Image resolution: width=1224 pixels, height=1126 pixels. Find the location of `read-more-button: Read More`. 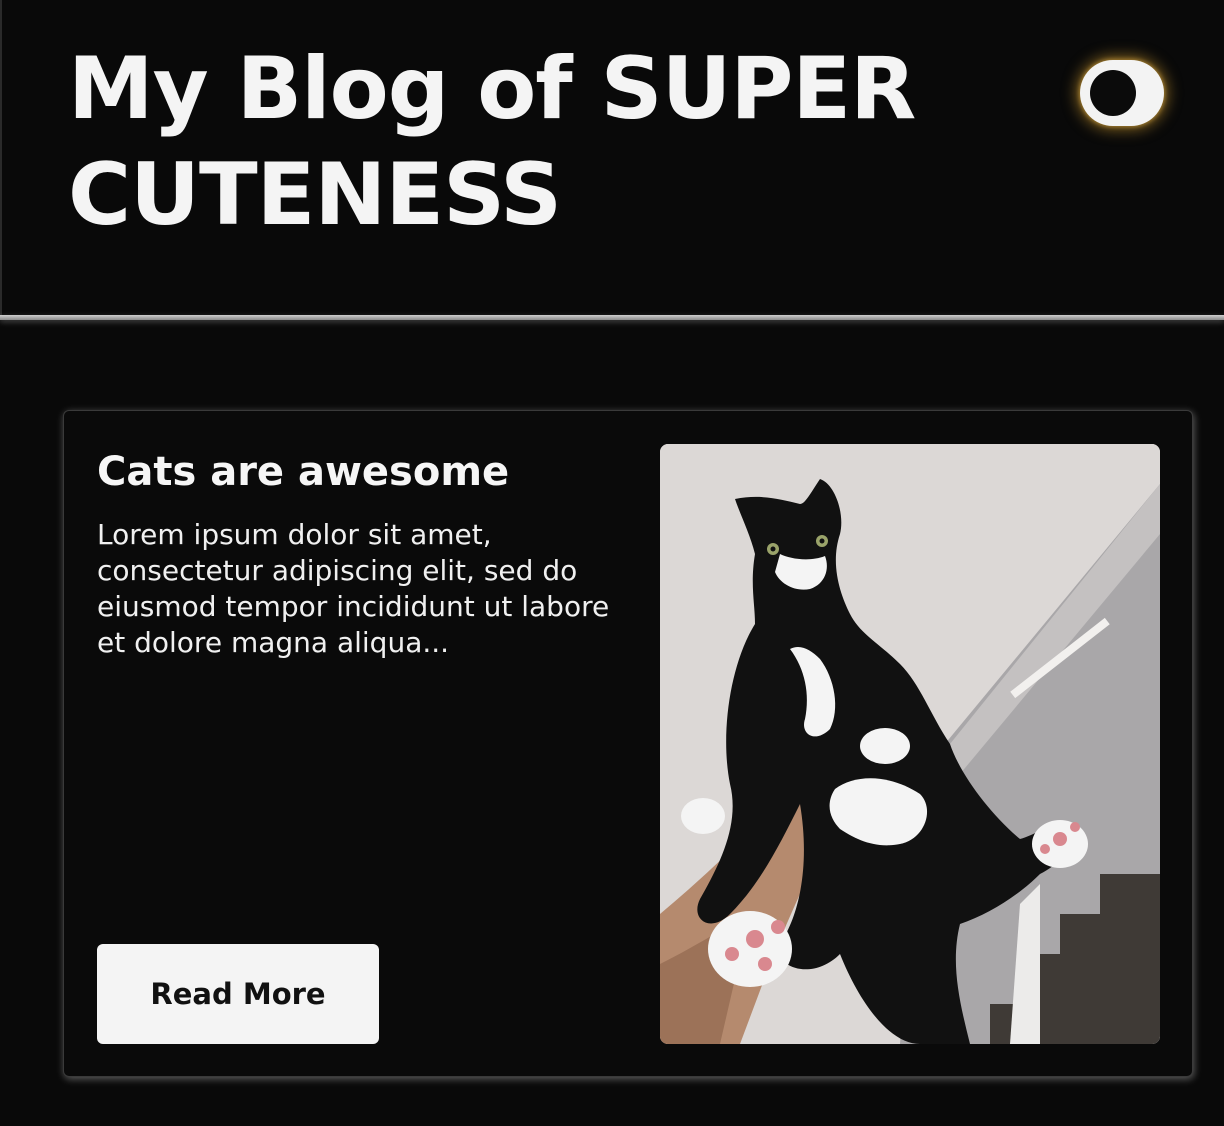

read-more-button: Read More is located at coordinates (238, 994).